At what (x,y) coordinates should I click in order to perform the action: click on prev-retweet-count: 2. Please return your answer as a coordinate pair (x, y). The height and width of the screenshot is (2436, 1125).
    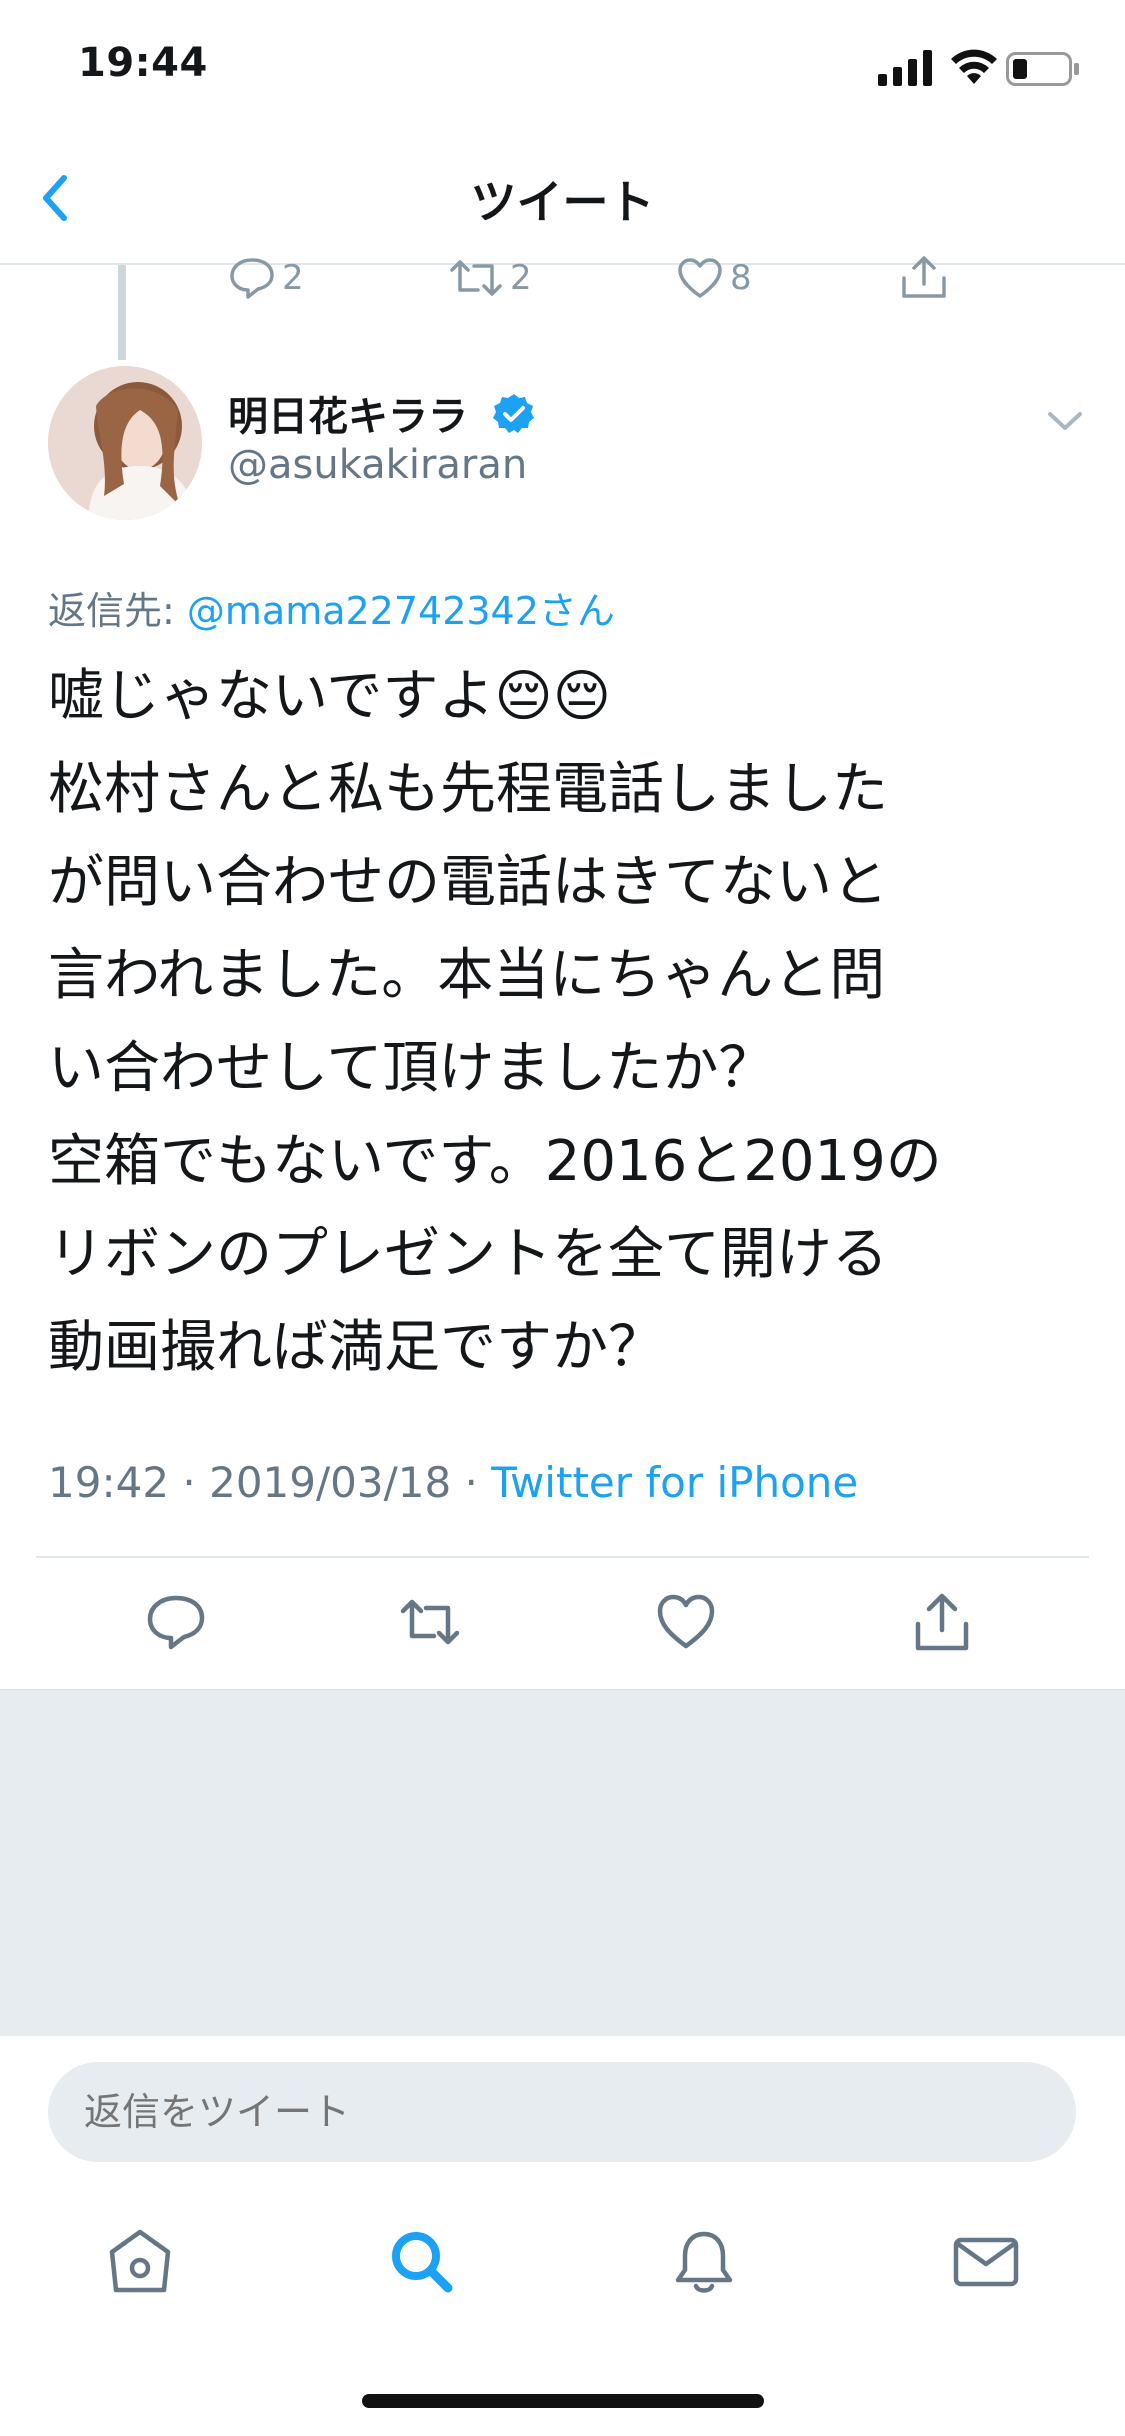
    Looking at the image, I should click on (521, 278).